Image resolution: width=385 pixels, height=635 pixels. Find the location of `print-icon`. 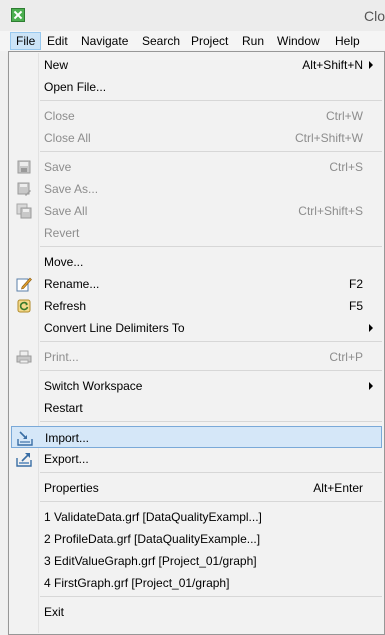

print-icon is located at coordinates (24, 357).